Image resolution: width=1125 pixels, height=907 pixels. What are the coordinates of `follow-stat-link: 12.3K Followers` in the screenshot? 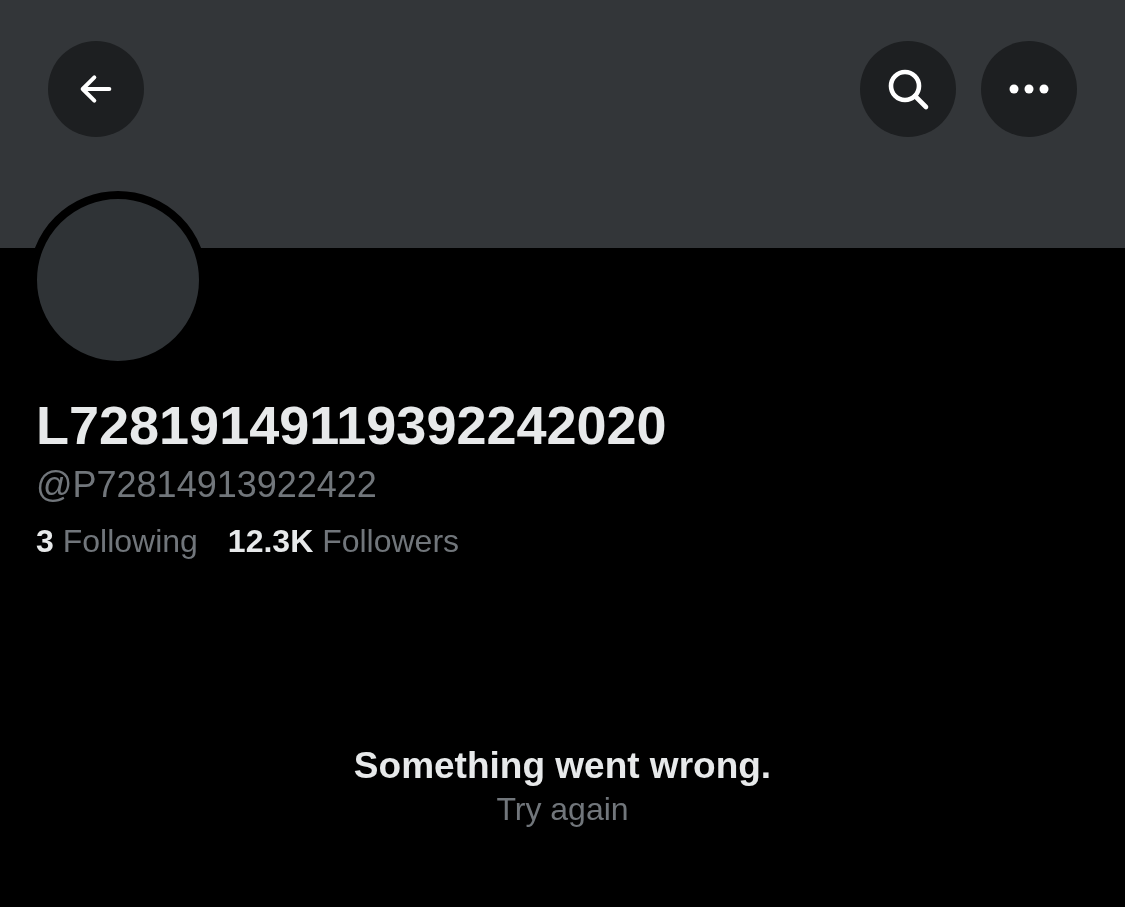 It's located at (343, 541).